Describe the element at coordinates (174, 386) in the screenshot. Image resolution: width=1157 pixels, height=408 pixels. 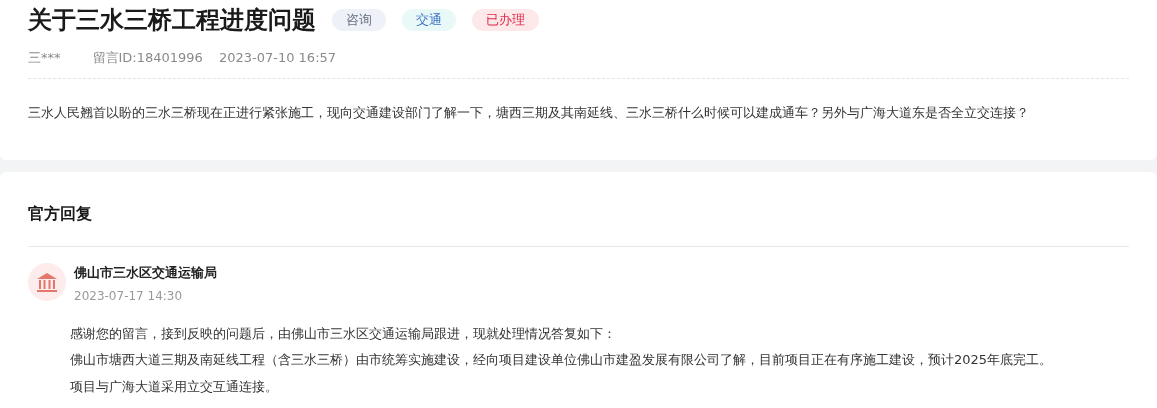
I see `reply-paragraph: 项目与广海大道采用立交互通连接。` at that location.